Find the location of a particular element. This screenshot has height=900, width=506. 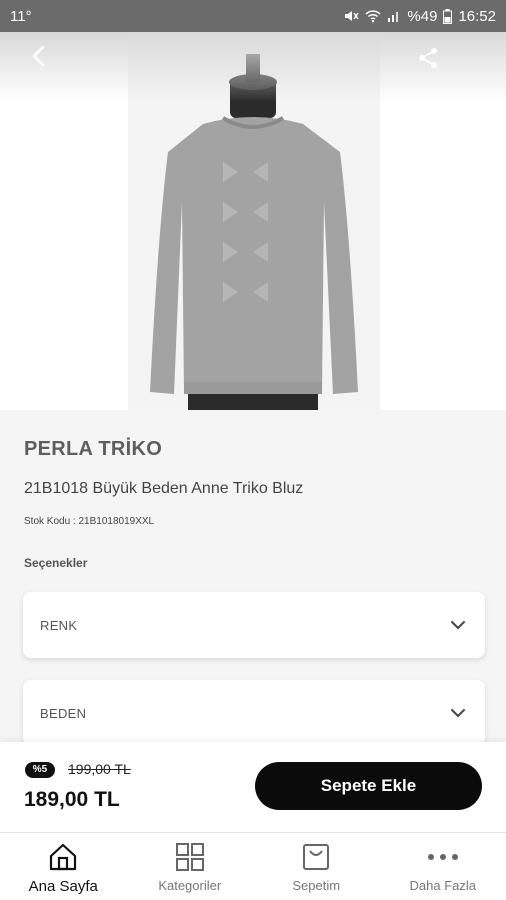

mute-icon is located at coordinates (351, 16).